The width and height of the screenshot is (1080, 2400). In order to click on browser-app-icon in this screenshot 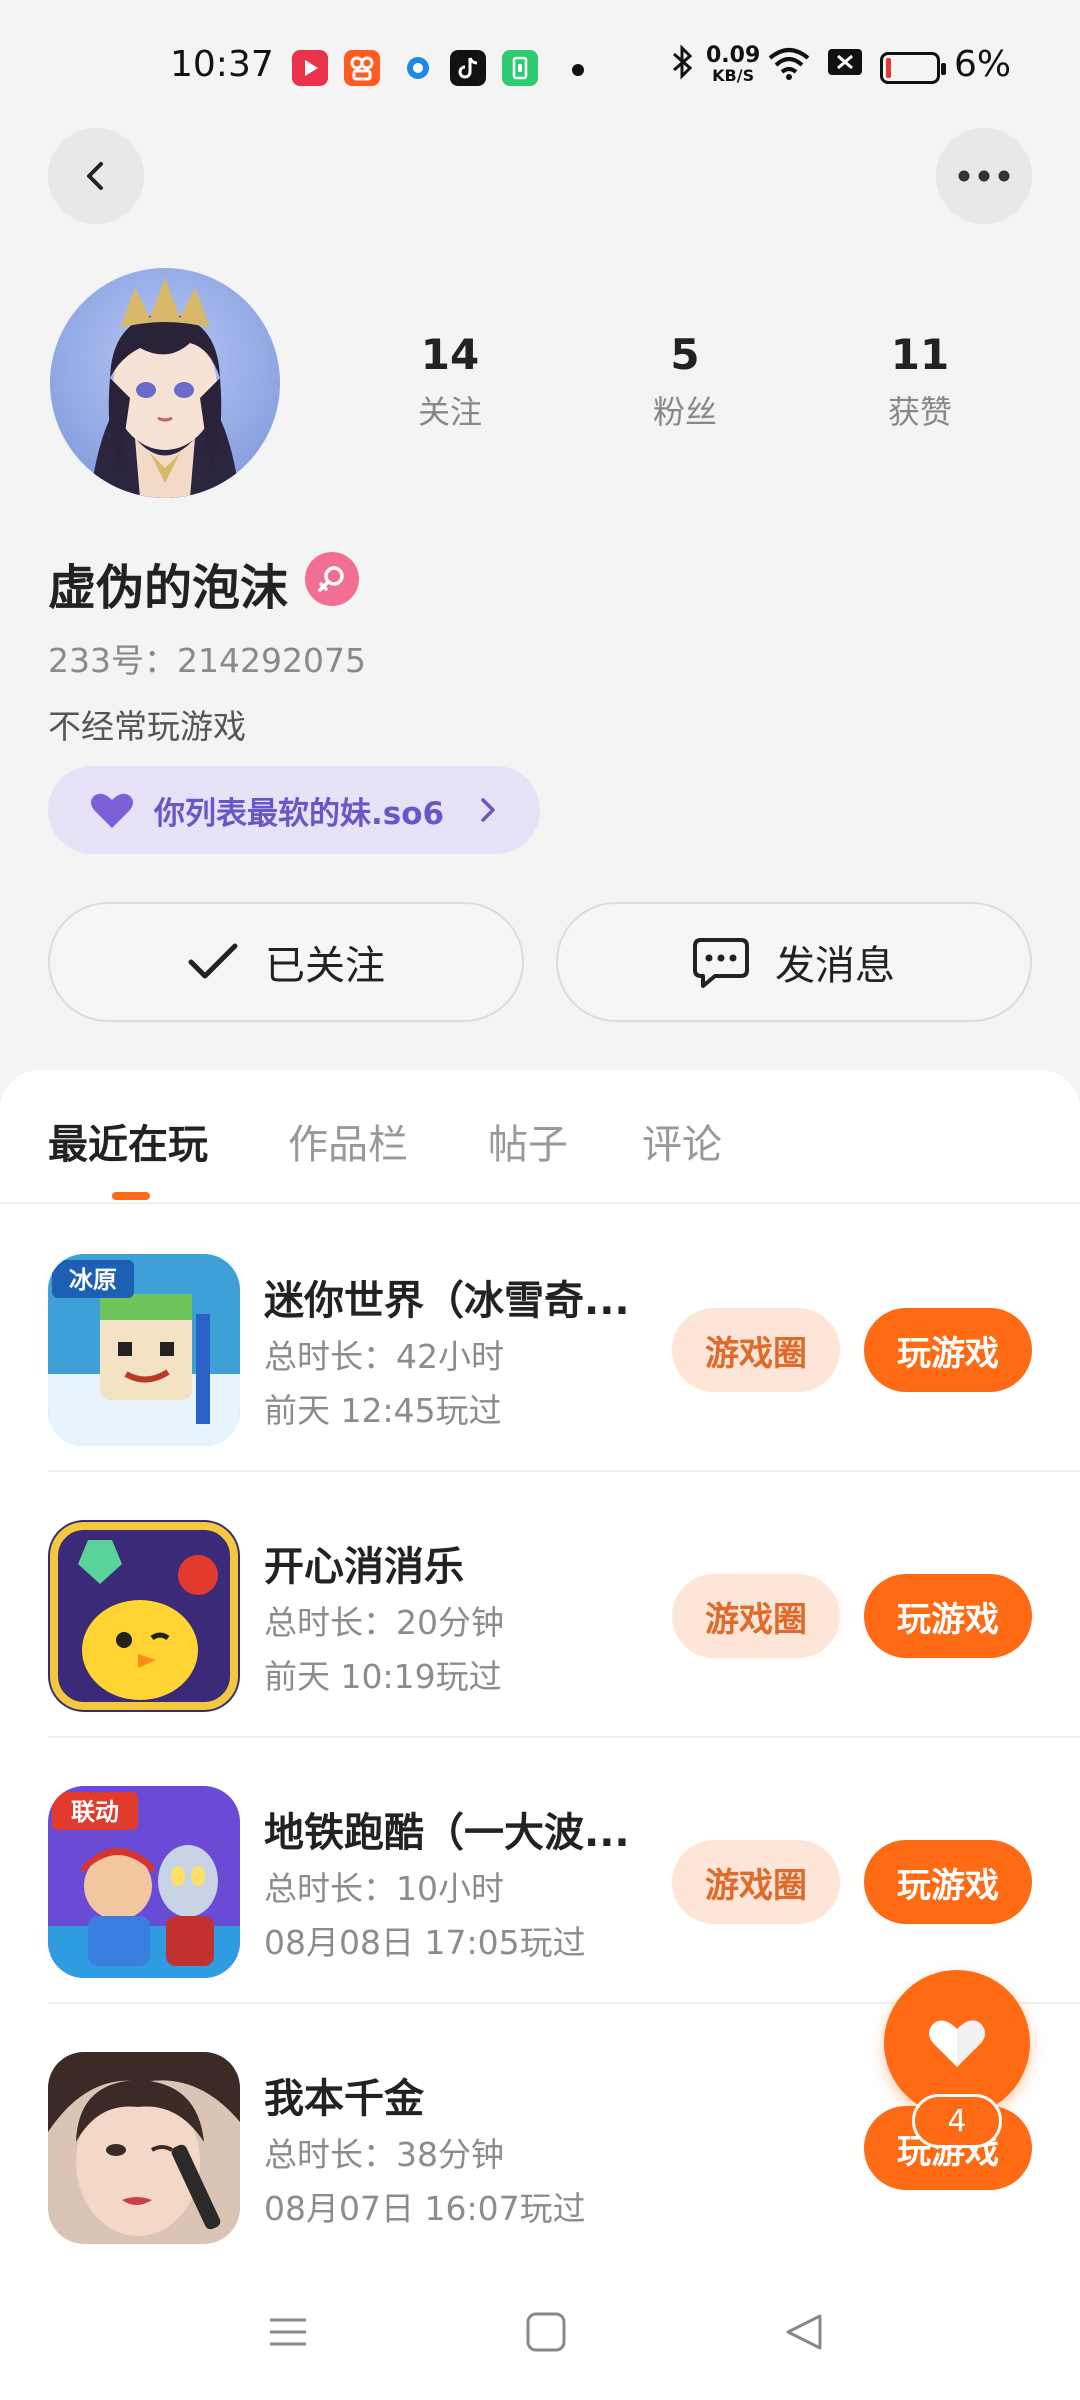, I will do `click(418, 68)`.